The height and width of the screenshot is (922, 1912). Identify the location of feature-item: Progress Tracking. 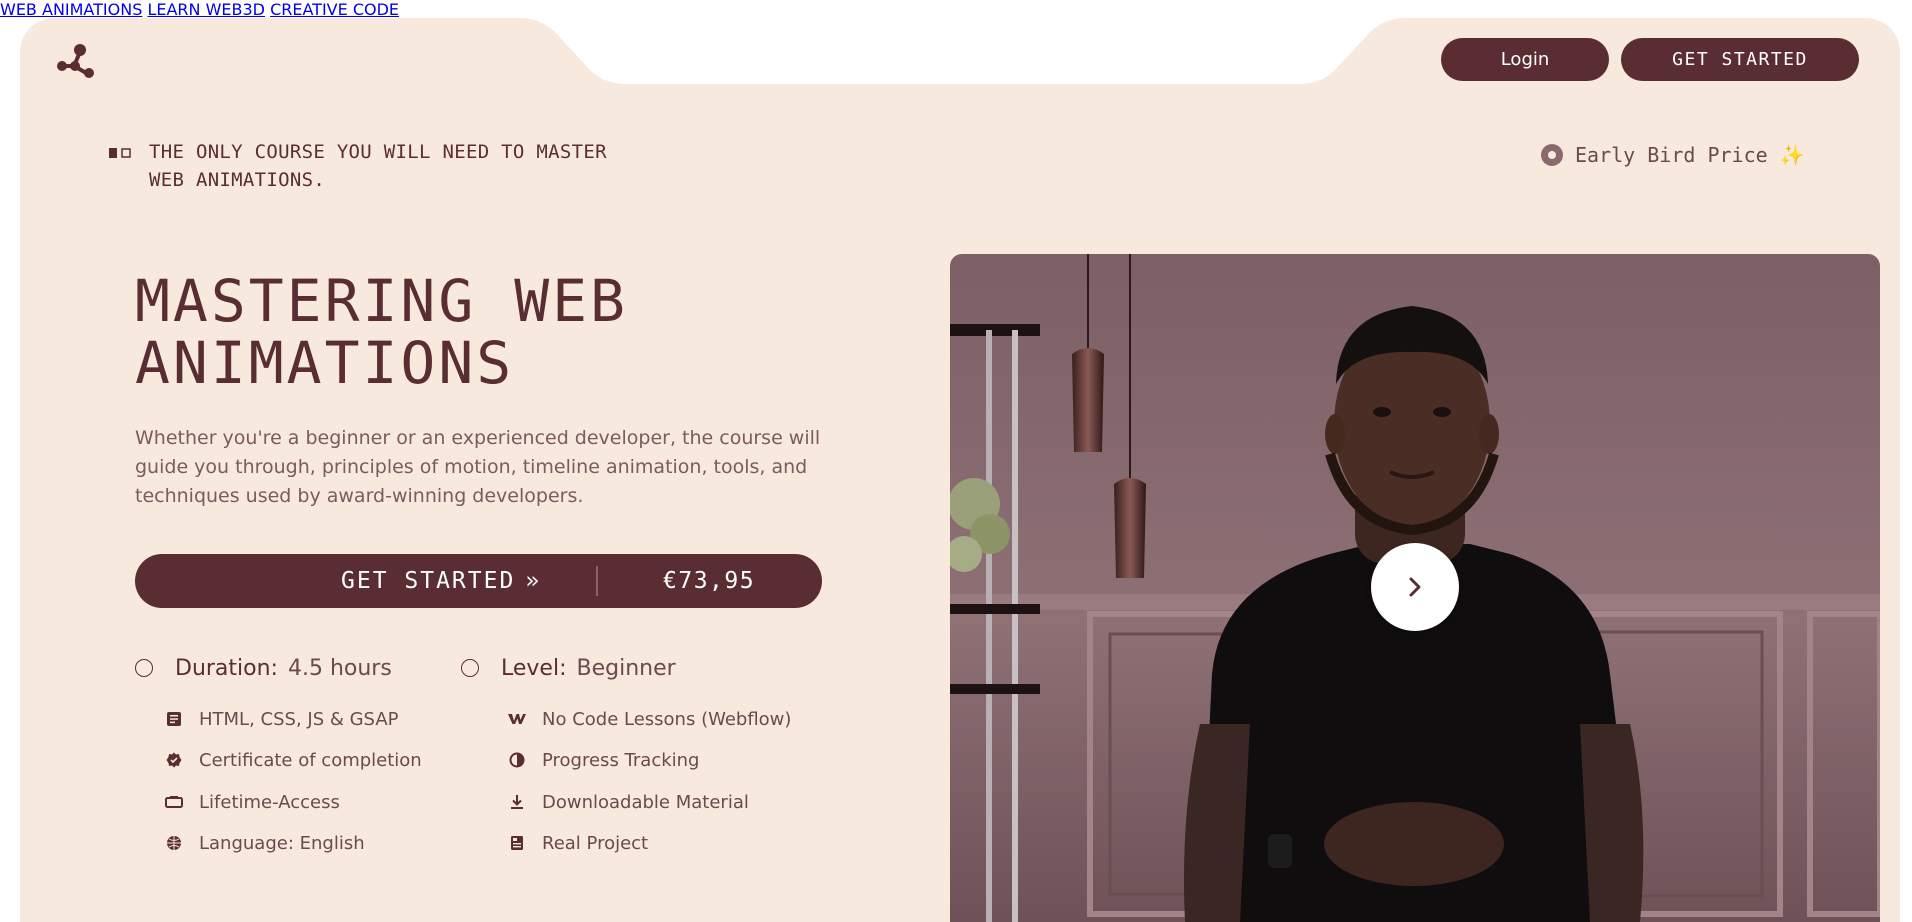
(603, 760).